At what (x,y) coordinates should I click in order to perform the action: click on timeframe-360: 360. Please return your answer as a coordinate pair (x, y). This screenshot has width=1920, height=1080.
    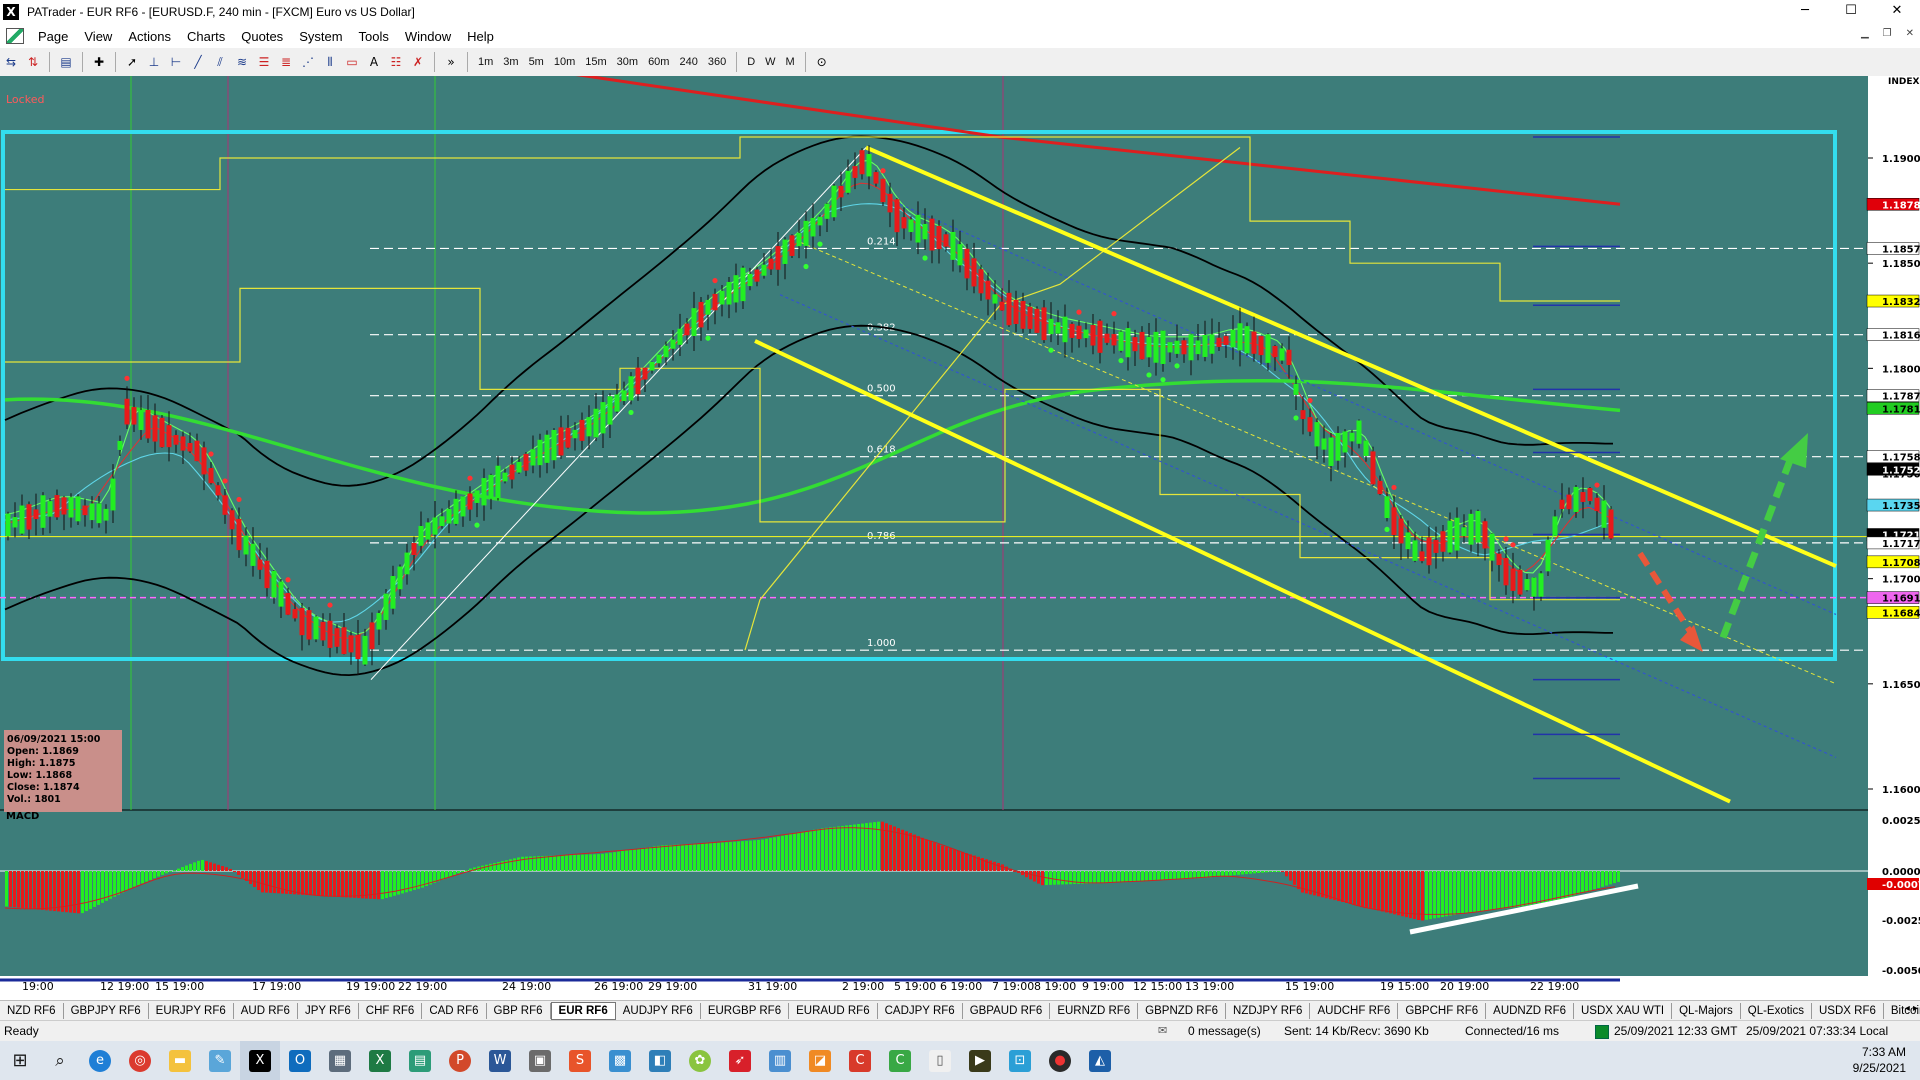
    Looking at the image, I should click on (717, 62).